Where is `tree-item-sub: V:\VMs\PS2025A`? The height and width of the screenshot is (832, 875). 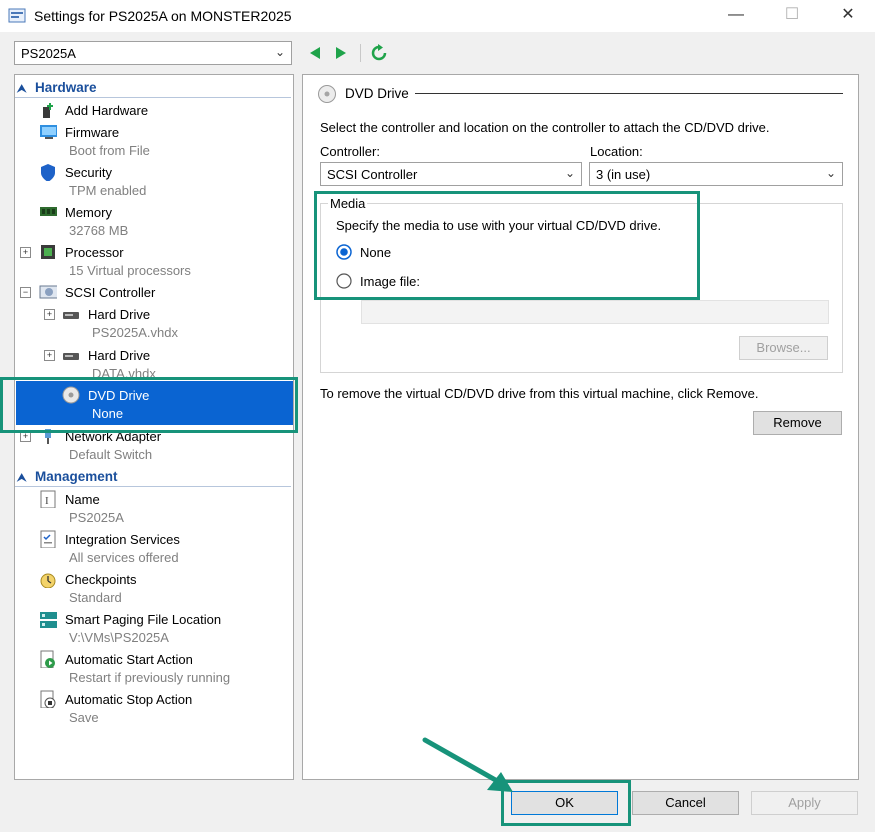 tree-item-sub: V:\VMs\PS2025A is located at coordinates (119, 637).